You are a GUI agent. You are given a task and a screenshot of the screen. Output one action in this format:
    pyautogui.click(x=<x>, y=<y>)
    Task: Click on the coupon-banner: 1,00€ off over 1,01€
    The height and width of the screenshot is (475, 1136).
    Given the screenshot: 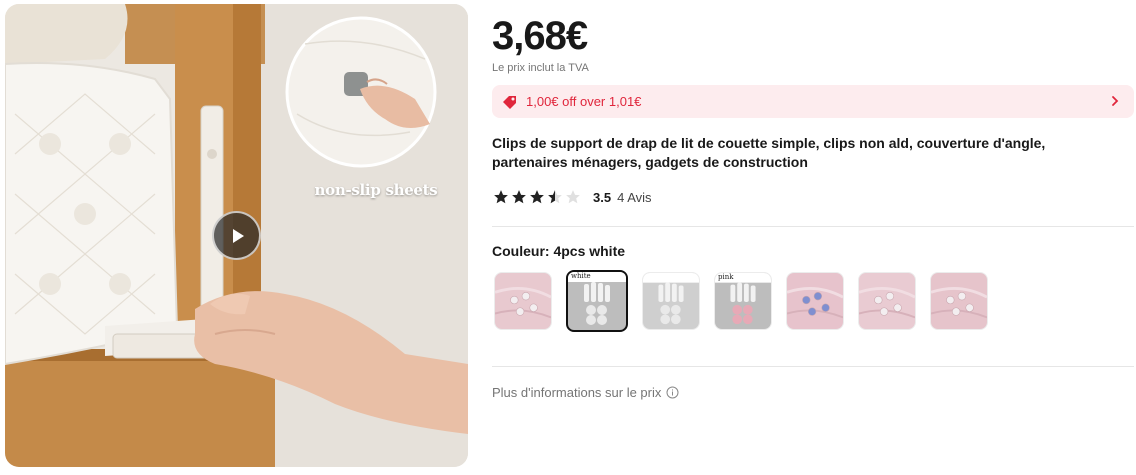 What is the action you would take?
    pyautogui.click(x=813, y=101)
    